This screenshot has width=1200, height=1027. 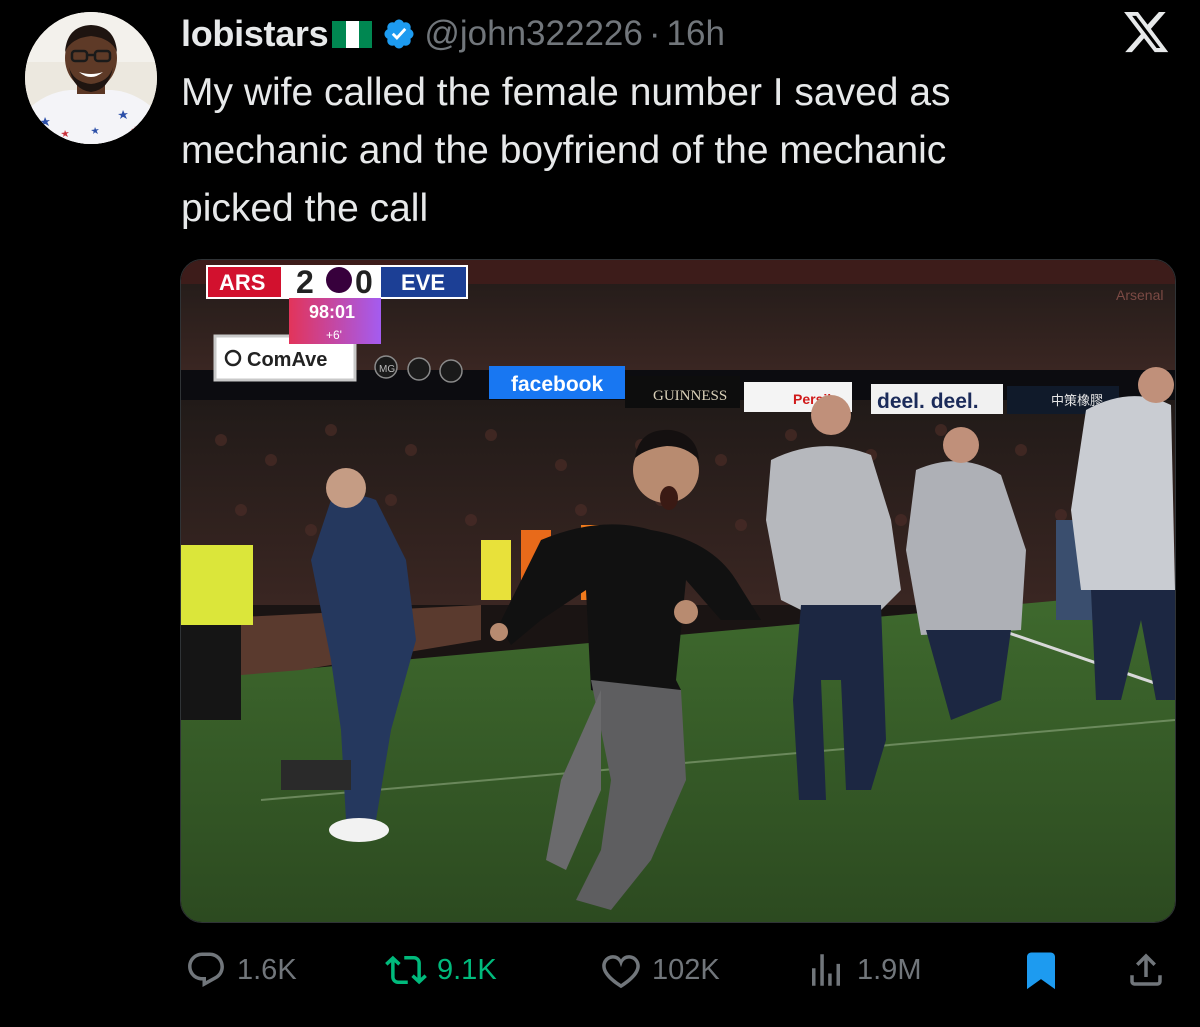 I want to click on reply-count: 1.6K, so click(x=267, y=969).